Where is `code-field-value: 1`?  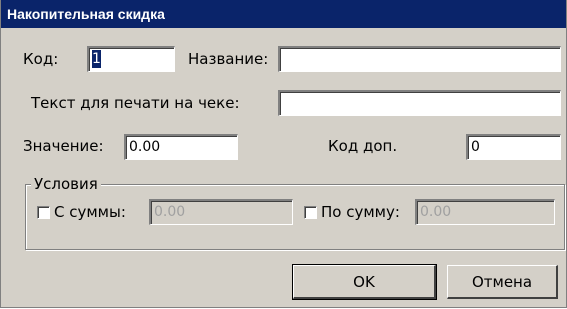
code-field-value: 1 is located at coordinates (96, 59).